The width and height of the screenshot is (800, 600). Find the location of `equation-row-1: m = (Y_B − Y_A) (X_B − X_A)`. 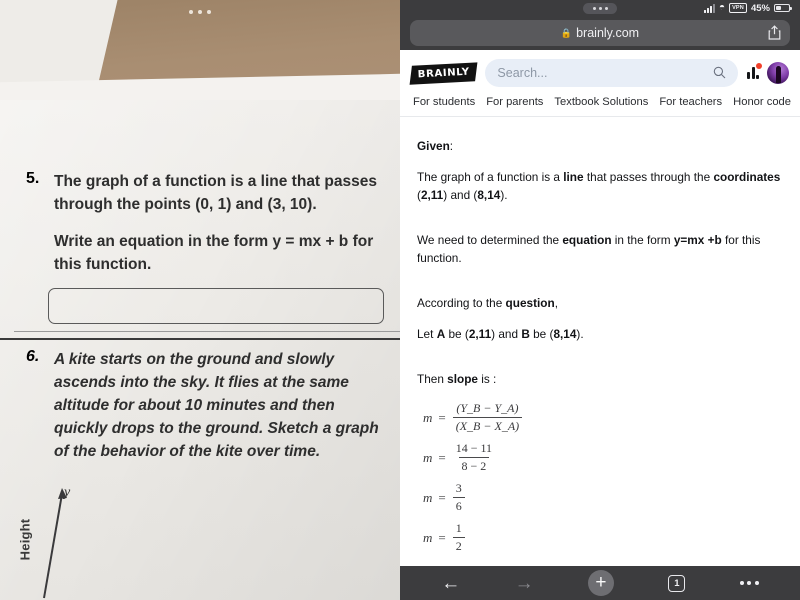

equation-row-1: m = (Y_B − Y_A) (X_B − X_A) is located at coordinates (603, 417).